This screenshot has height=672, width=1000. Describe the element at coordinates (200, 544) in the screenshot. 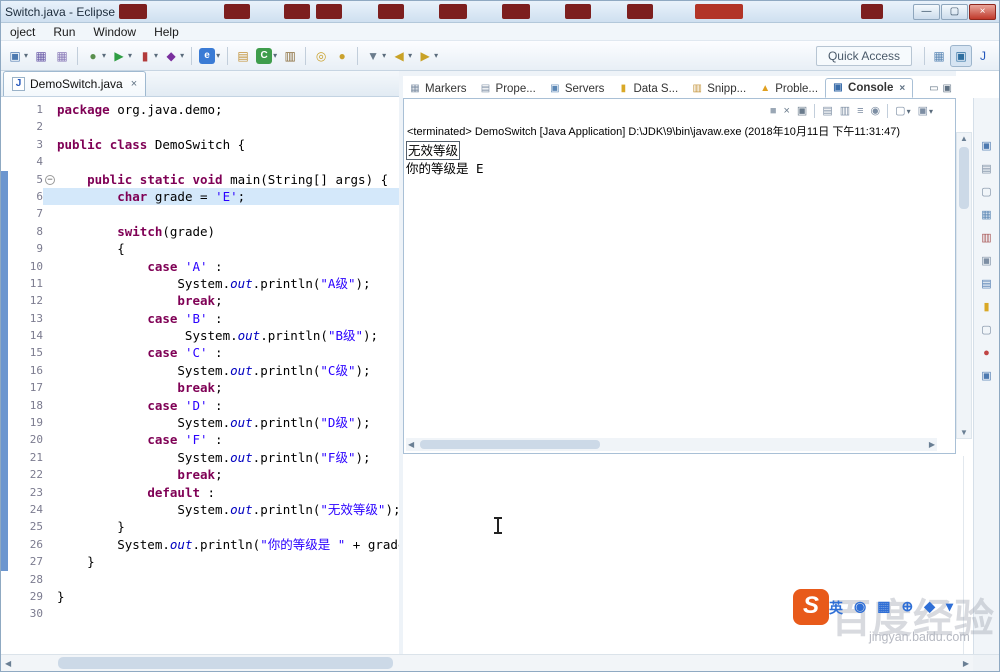

I see `code-line: 26 System.out.println("你的等级是 " + grade);` at that location.